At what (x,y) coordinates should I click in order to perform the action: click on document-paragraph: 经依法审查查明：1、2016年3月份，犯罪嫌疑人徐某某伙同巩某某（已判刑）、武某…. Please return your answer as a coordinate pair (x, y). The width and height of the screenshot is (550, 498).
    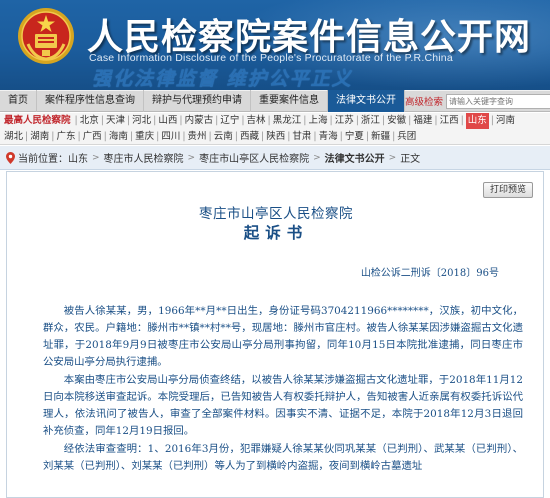
    Looking at the image, I should click on (283, 457).